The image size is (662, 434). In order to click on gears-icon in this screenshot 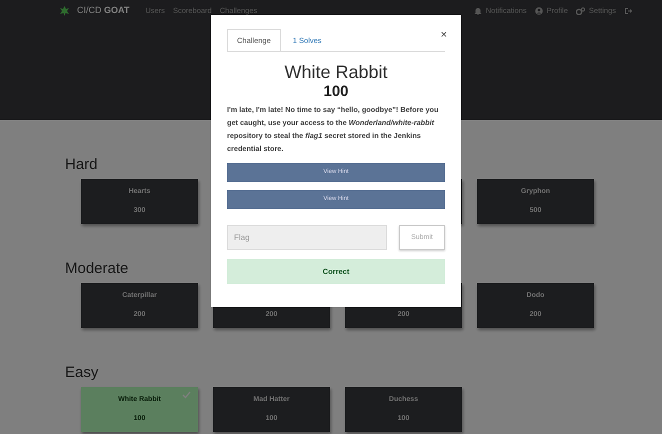, I will do `click(580, 11)`.